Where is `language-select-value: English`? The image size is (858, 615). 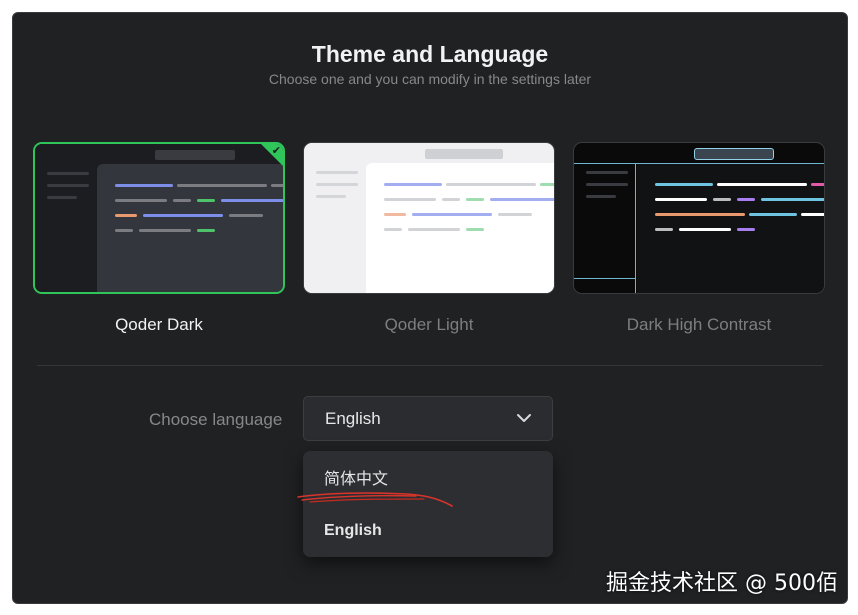 language-select-value: English is located at coordinates (353, 418).